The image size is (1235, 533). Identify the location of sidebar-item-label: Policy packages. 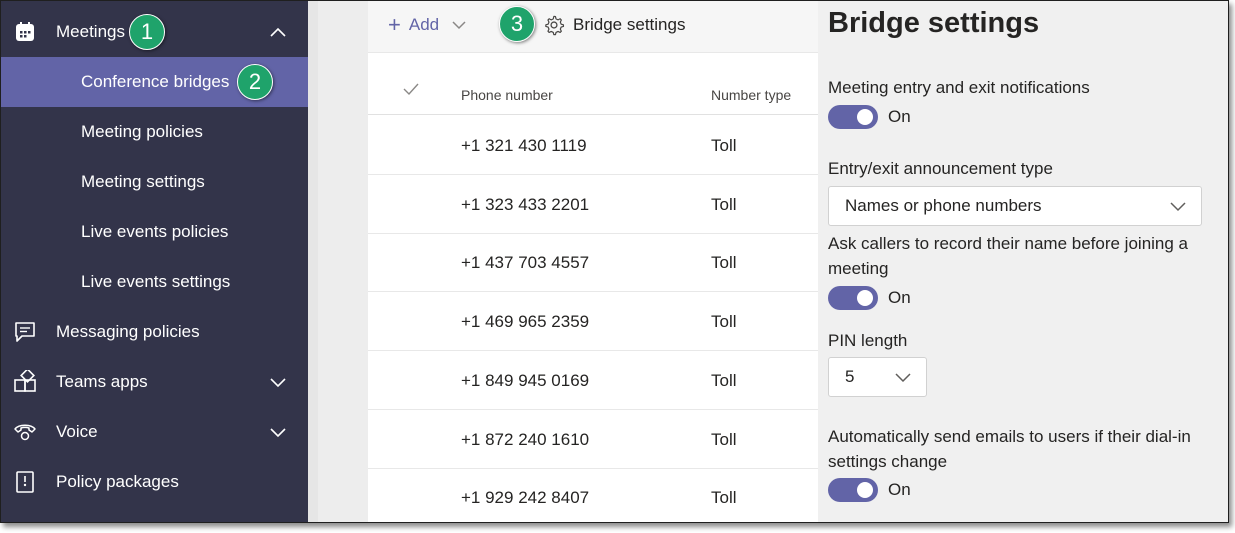
(117, 481).